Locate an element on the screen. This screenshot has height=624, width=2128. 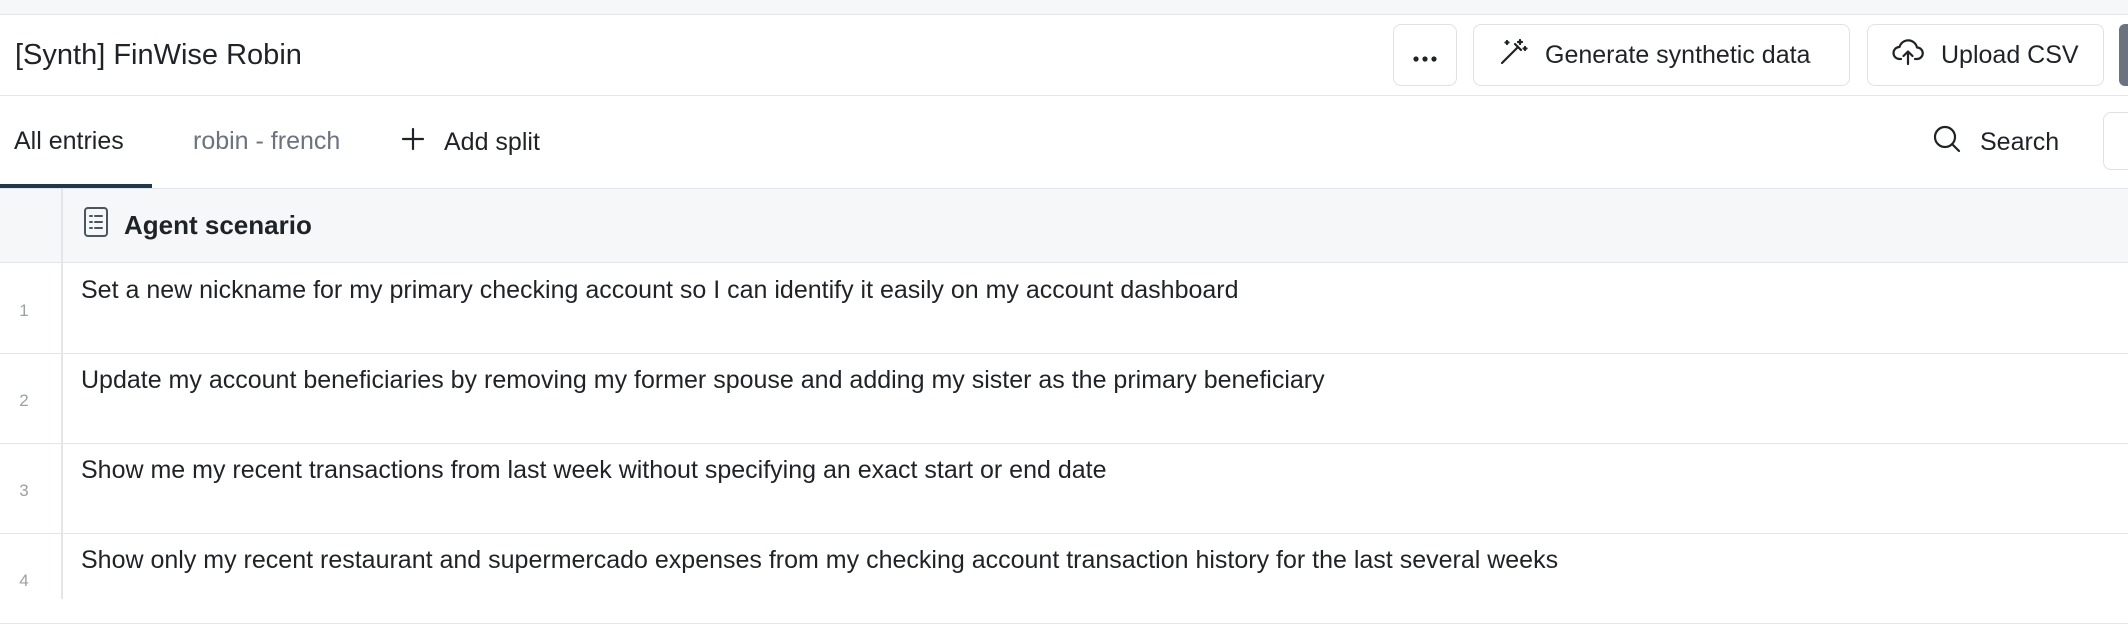
table-header: Agent scenario is located at coordinates (1064, 226).